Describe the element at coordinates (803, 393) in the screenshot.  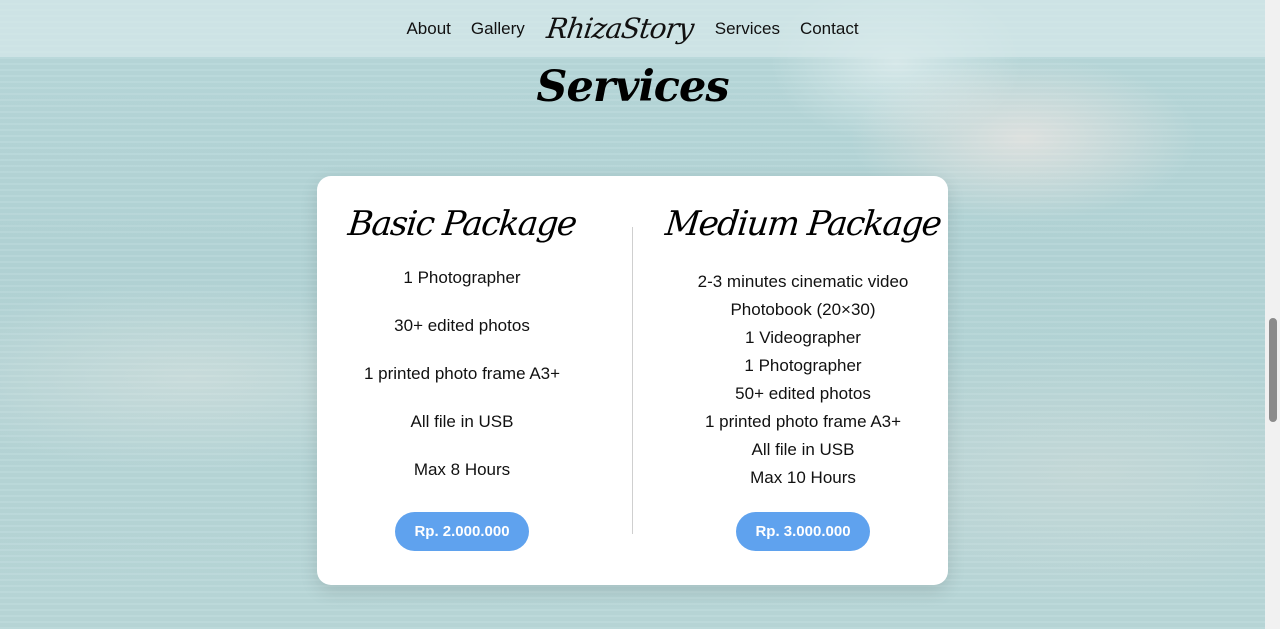
I see `feature-item: 50+ edited photos` at that location.